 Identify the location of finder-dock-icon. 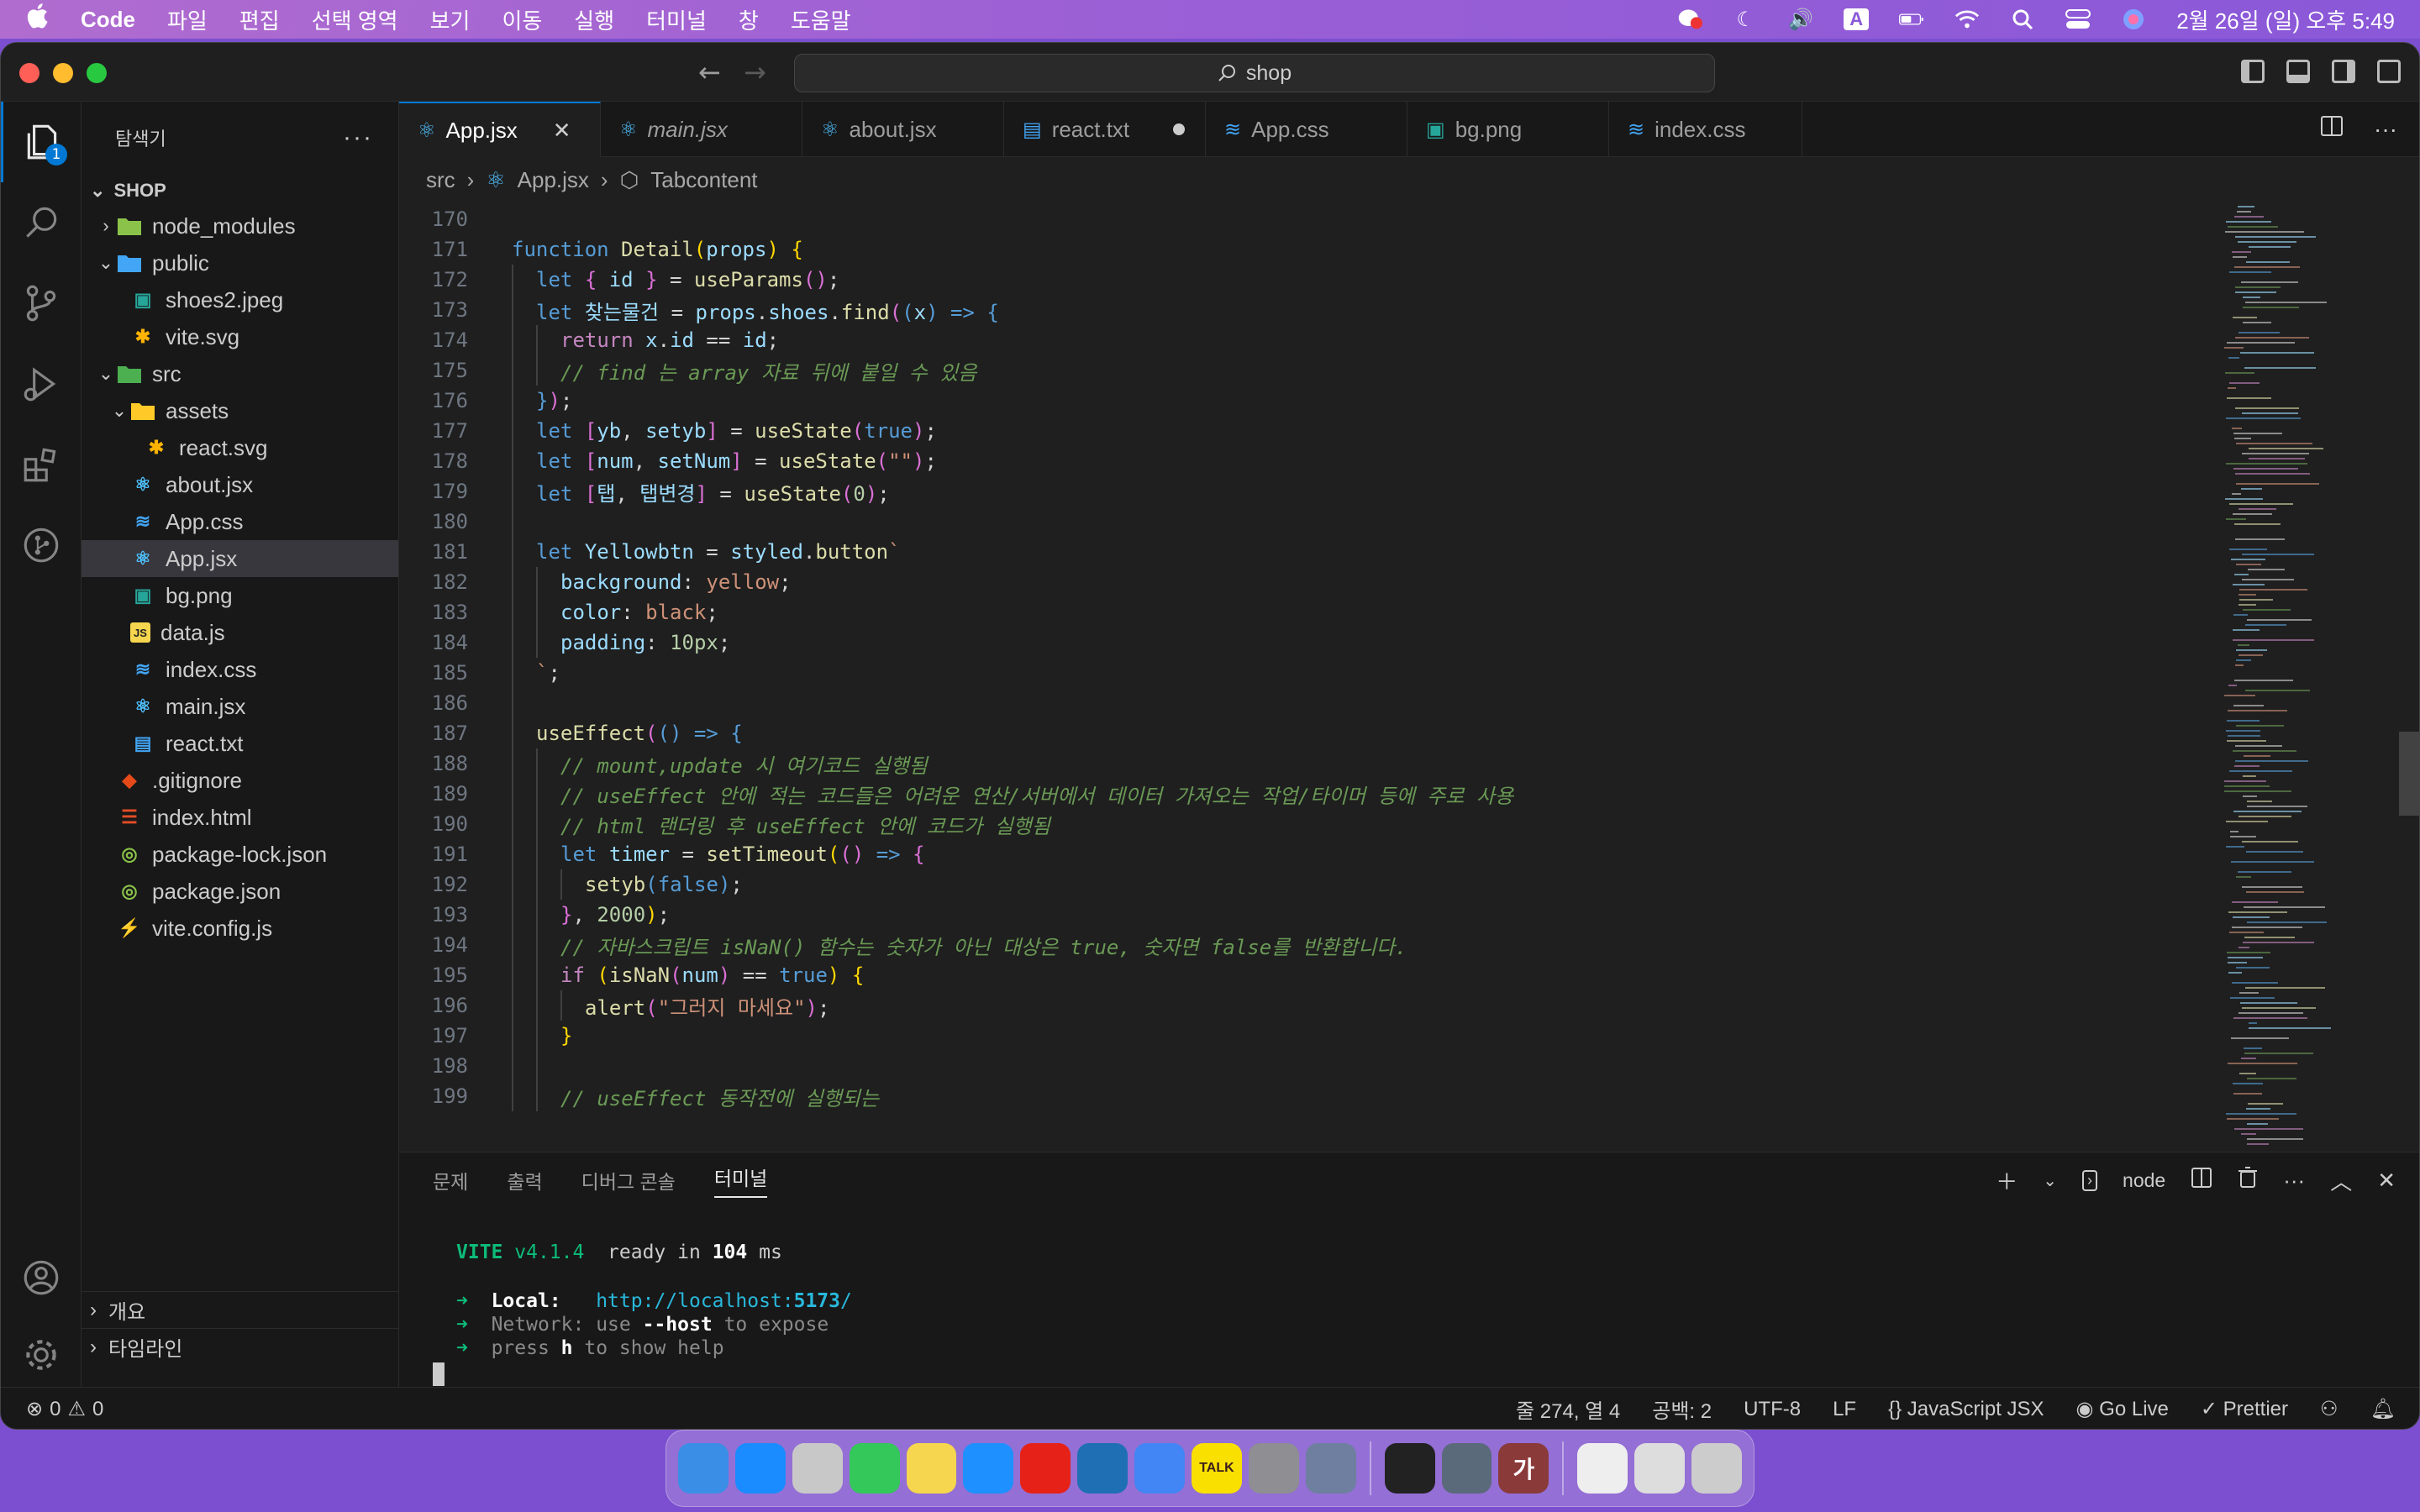
(704, 1468).